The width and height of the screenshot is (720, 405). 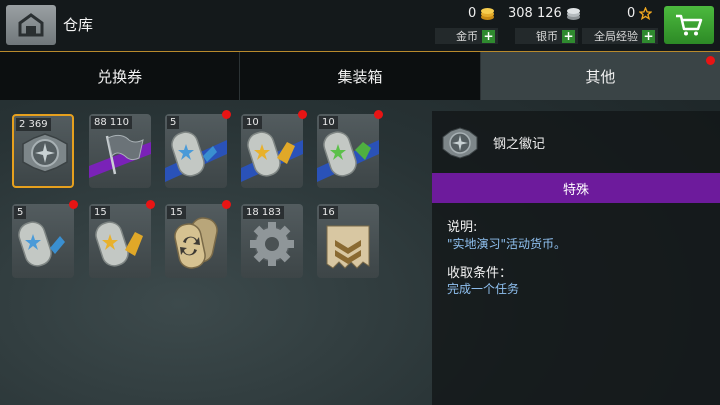 I want to click on silver-label: 银币 +, so click(x=546, y=36).